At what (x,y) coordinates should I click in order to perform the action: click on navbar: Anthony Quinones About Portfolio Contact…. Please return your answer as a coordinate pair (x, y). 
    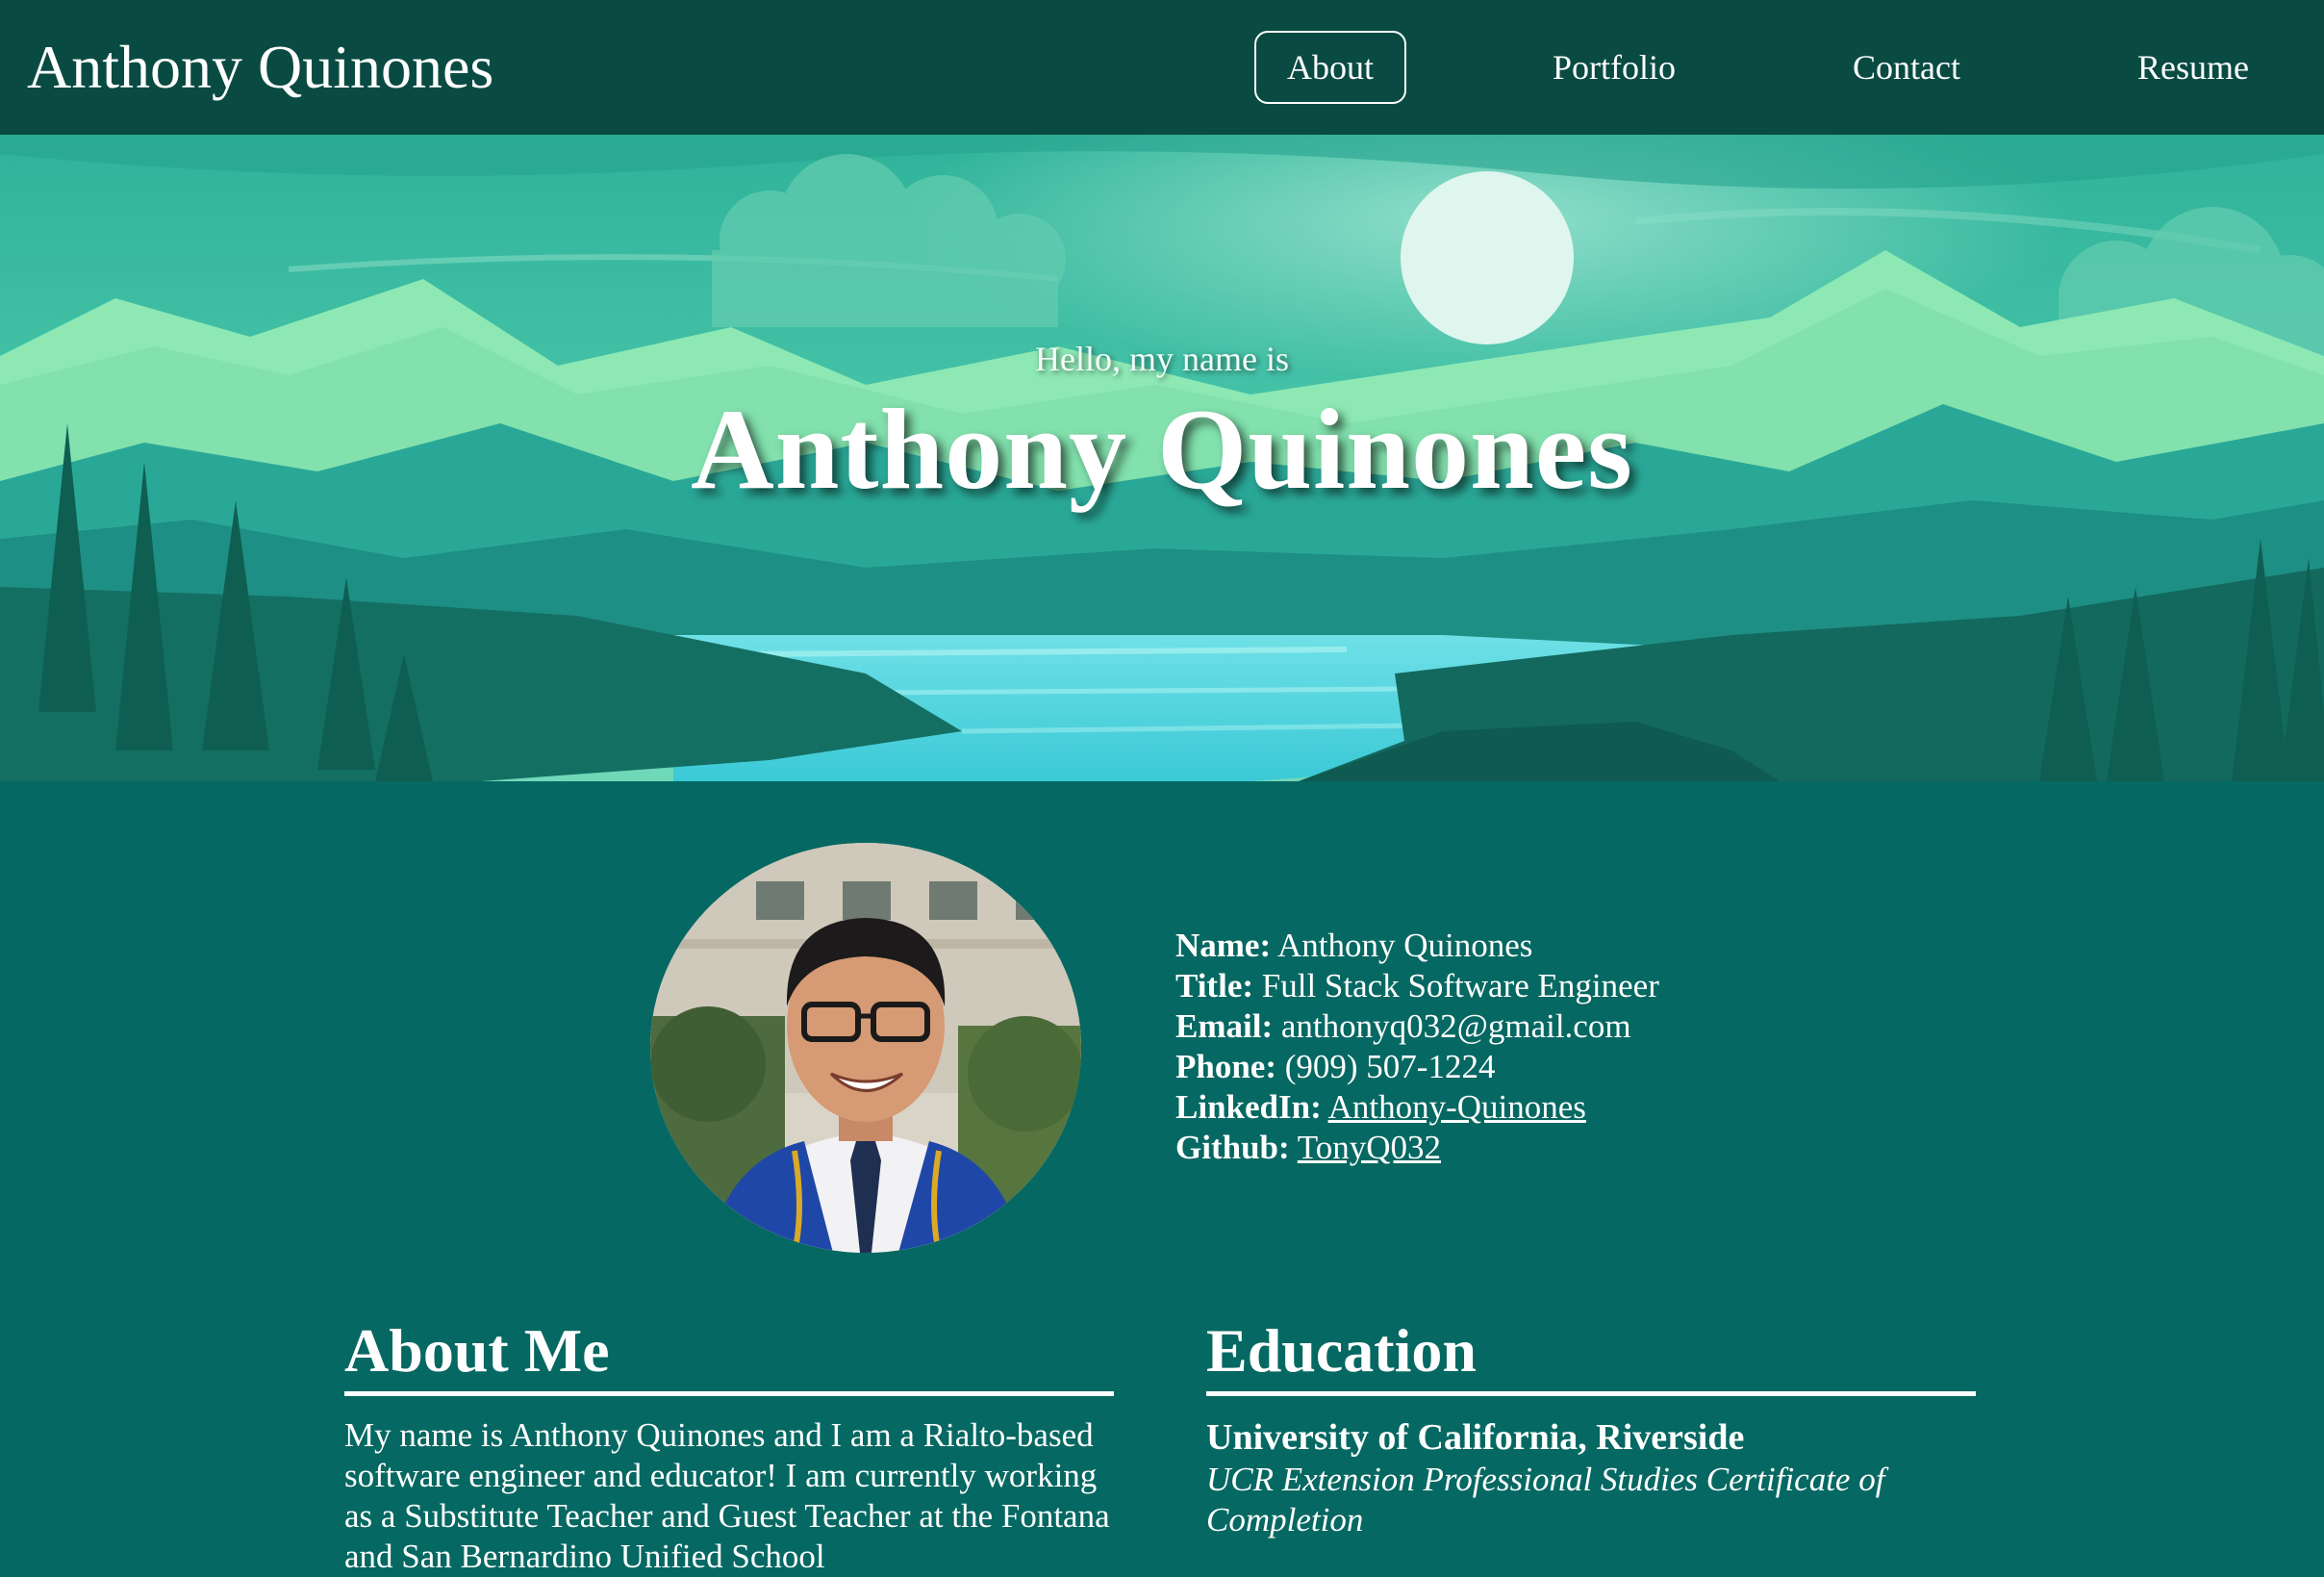
    Looking at the image, I should click on (1162, 67).